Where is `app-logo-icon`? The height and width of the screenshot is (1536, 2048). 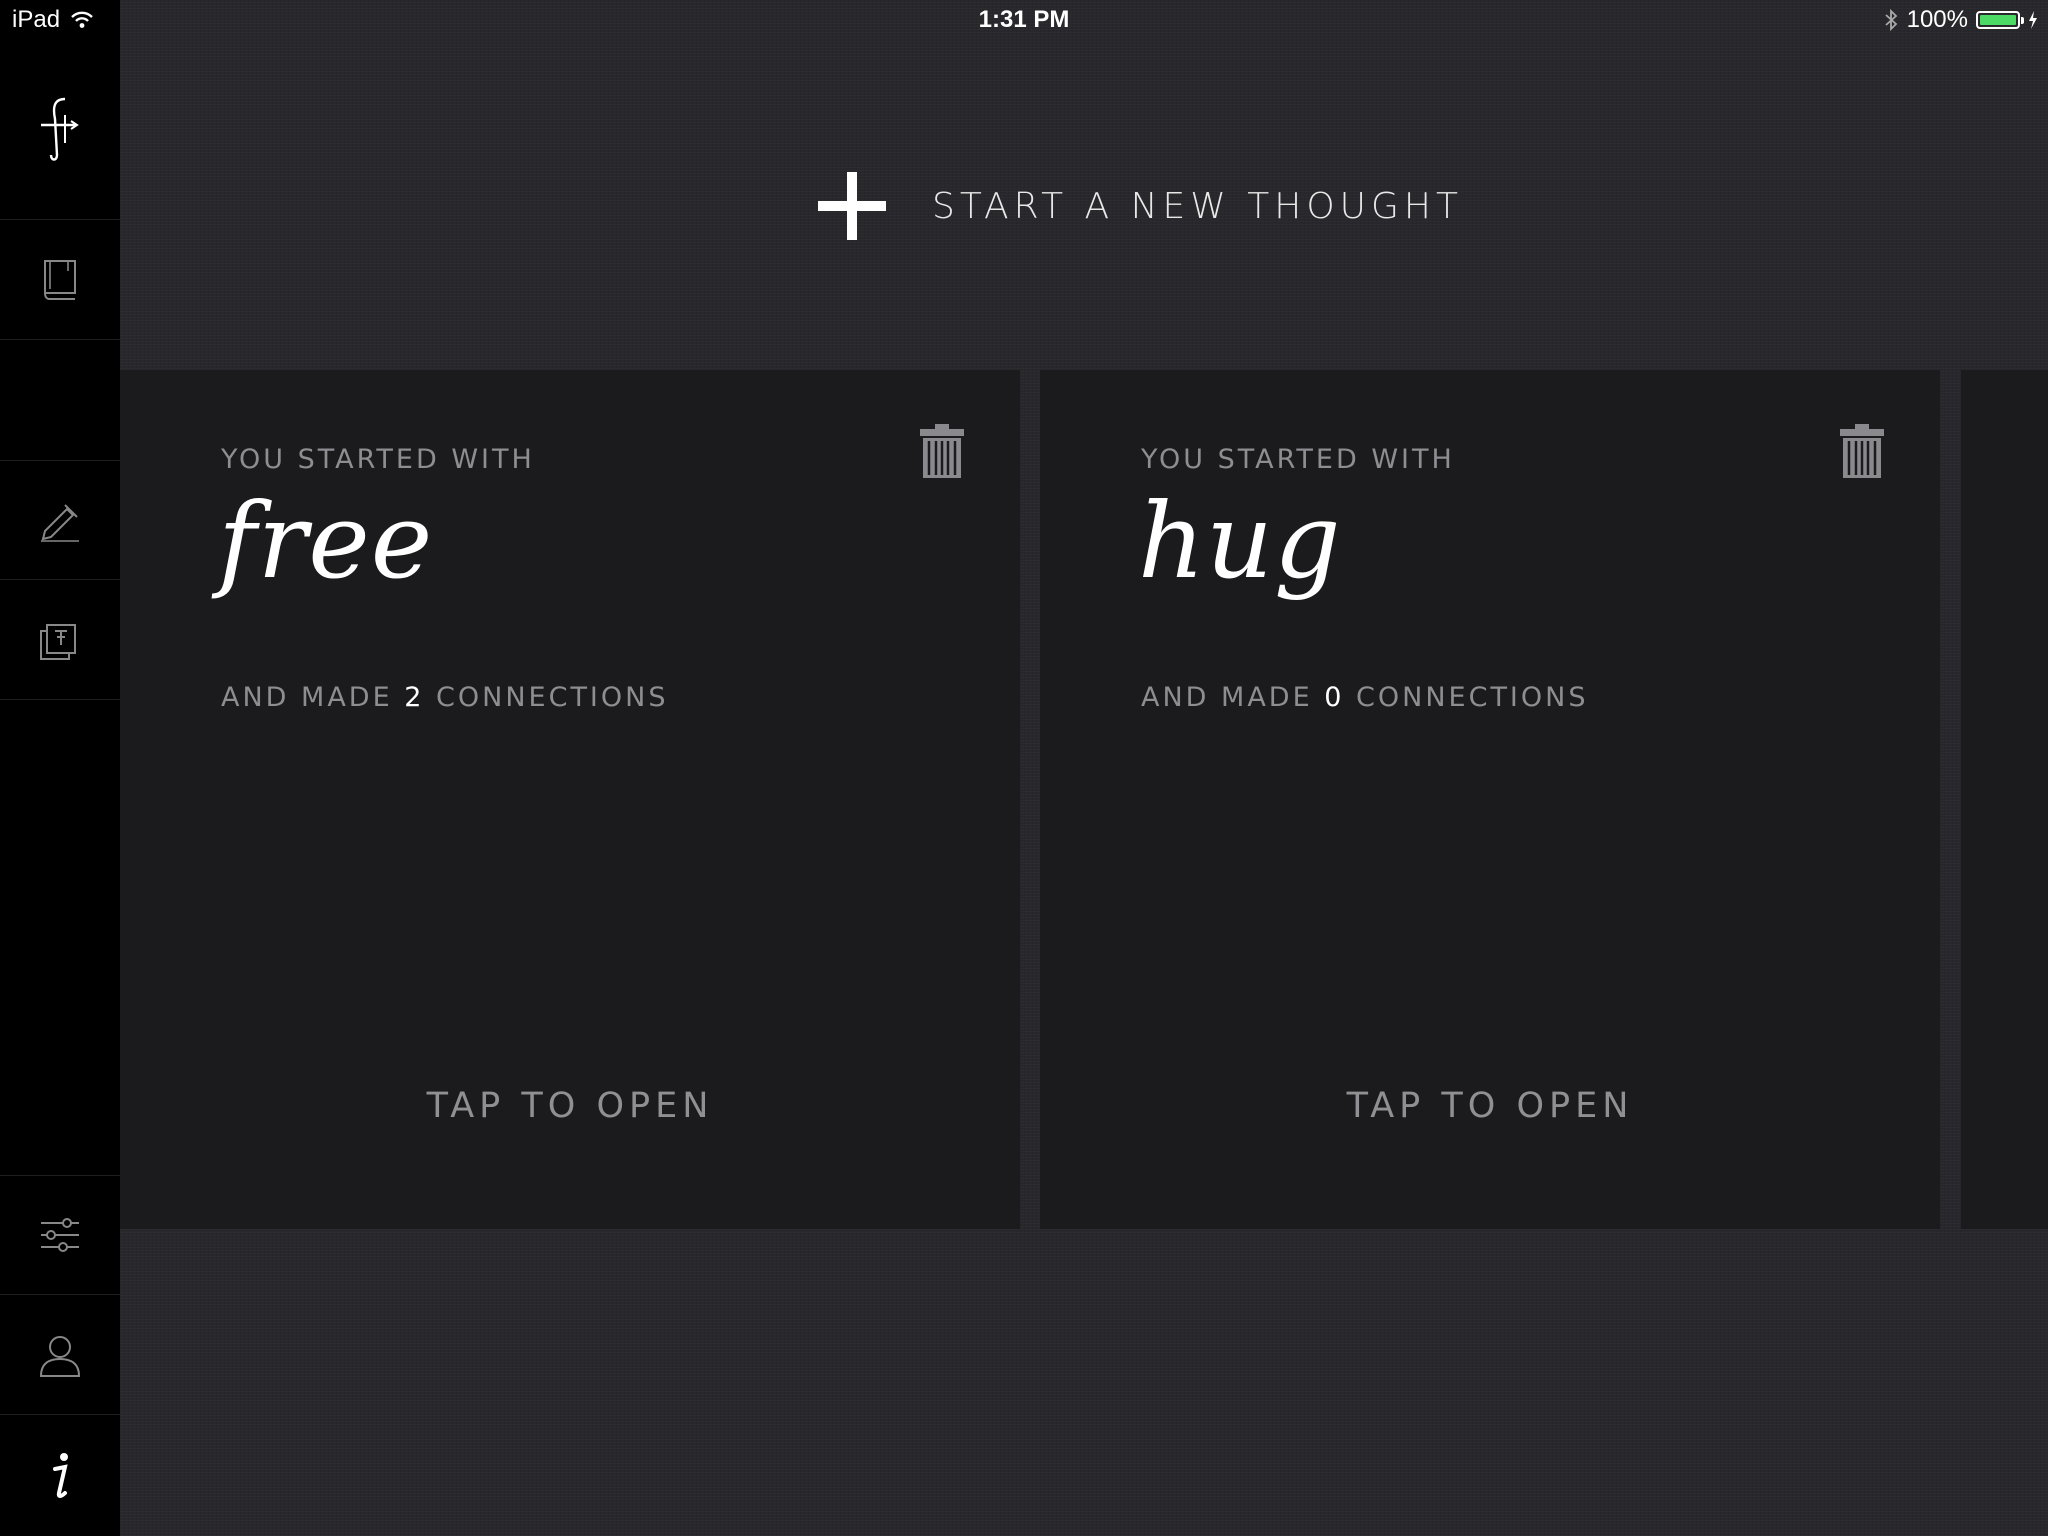
app-logo-icon is located at coordinates (60, 129).